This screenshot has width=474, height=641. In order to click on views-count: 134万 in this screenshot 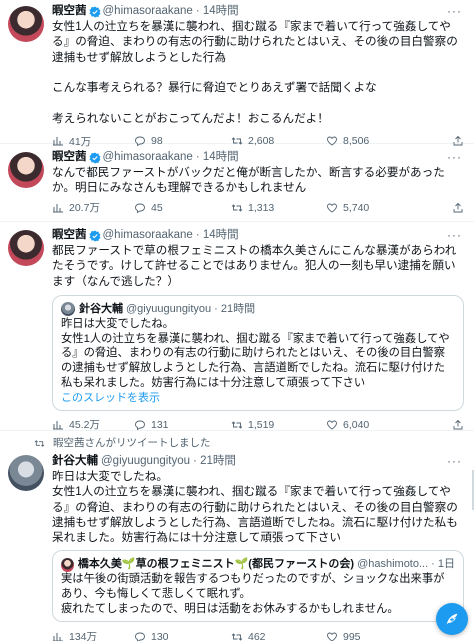, I will do `click(83, 636)`.